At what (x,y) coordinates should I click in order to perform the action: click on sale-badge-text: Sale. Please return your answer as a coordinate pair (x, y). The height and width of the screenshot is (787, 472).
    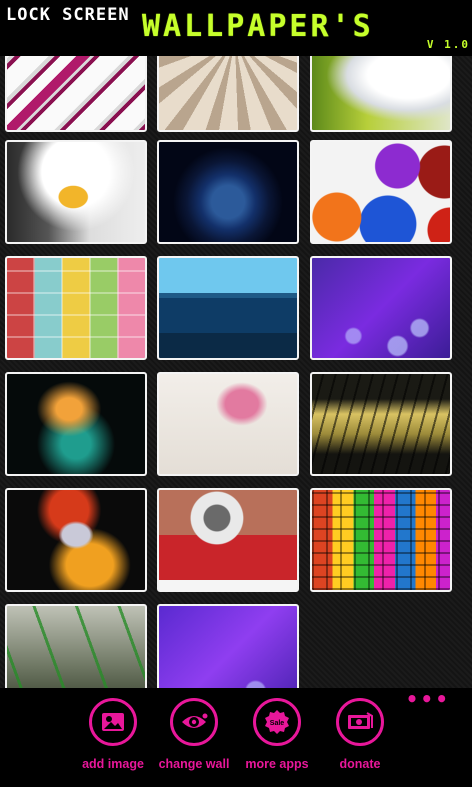
    Looking at the image, I should click on (277, 723).